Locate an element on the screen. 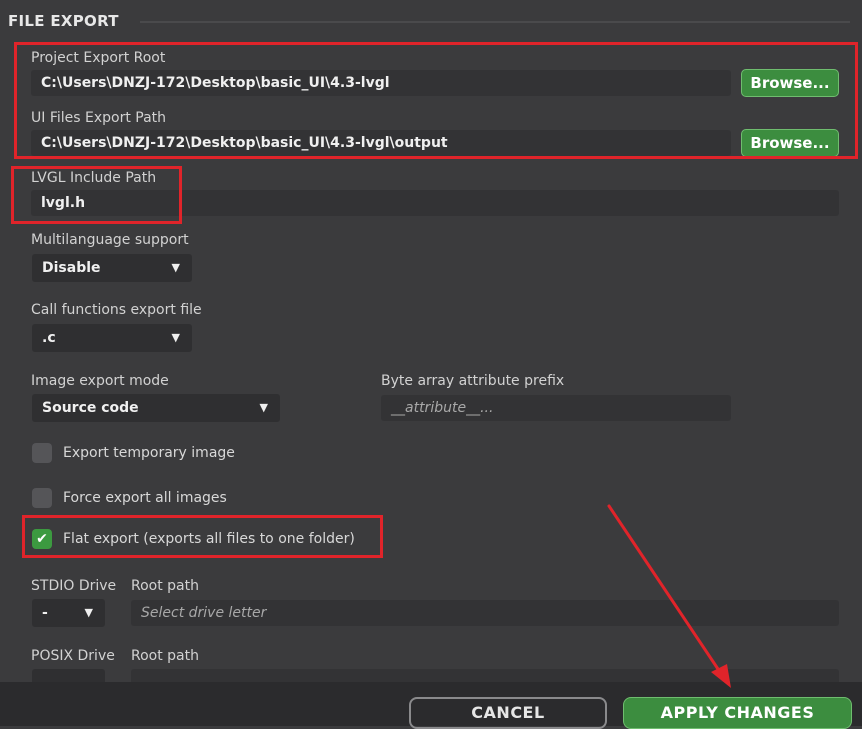 This screenshot has width=862, height=729. annotation-arrow-shaft is located at coordinates (665, 590).